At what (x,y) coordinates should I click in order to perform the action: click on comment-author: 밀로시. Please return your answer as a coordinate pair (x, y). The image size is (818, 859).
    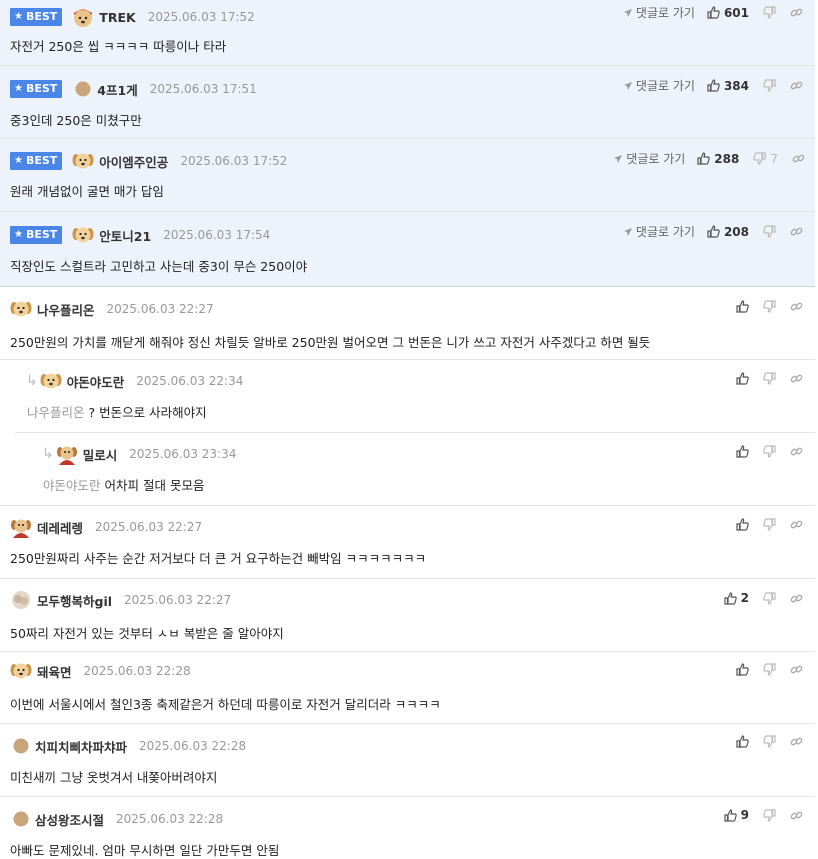
    Looking at the image, I should click on (100, 454).